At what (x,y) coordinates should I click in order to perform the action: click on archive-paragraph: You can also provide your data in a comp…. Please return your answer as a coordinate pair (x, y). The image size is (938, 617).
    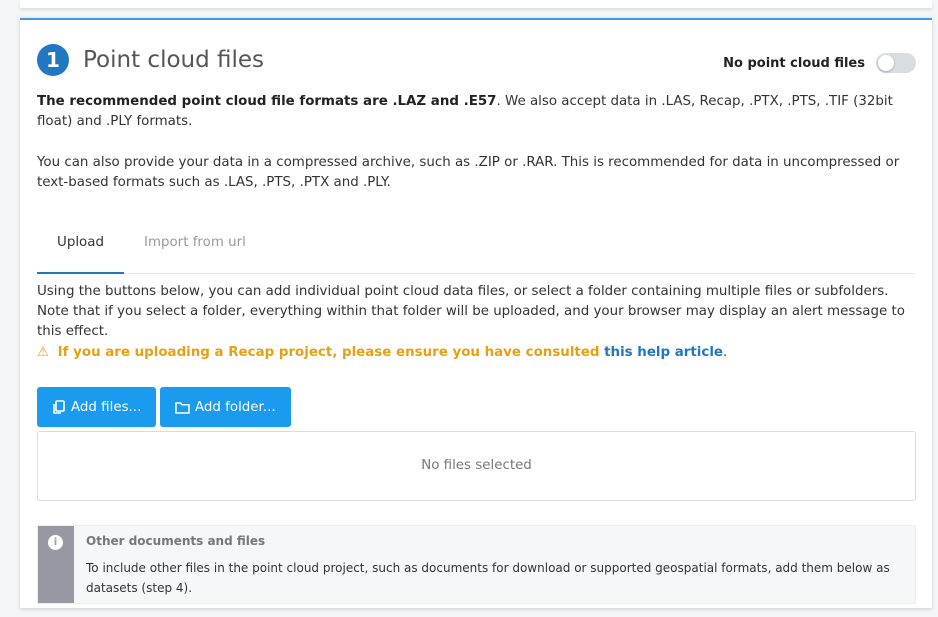
    Looking at the image, I should click on (468, 172).